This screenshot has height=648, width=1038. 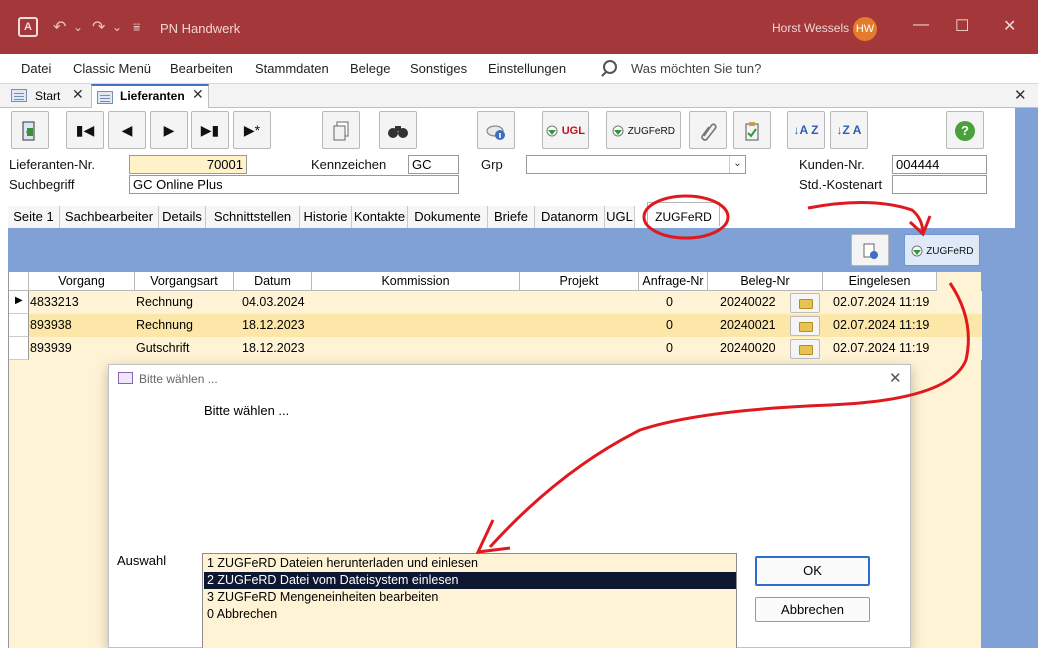 What do you see at coordinates (163, 348) in the screenshot?
I see `art-cell: Gutschrift` at bounding box center [163, 348].